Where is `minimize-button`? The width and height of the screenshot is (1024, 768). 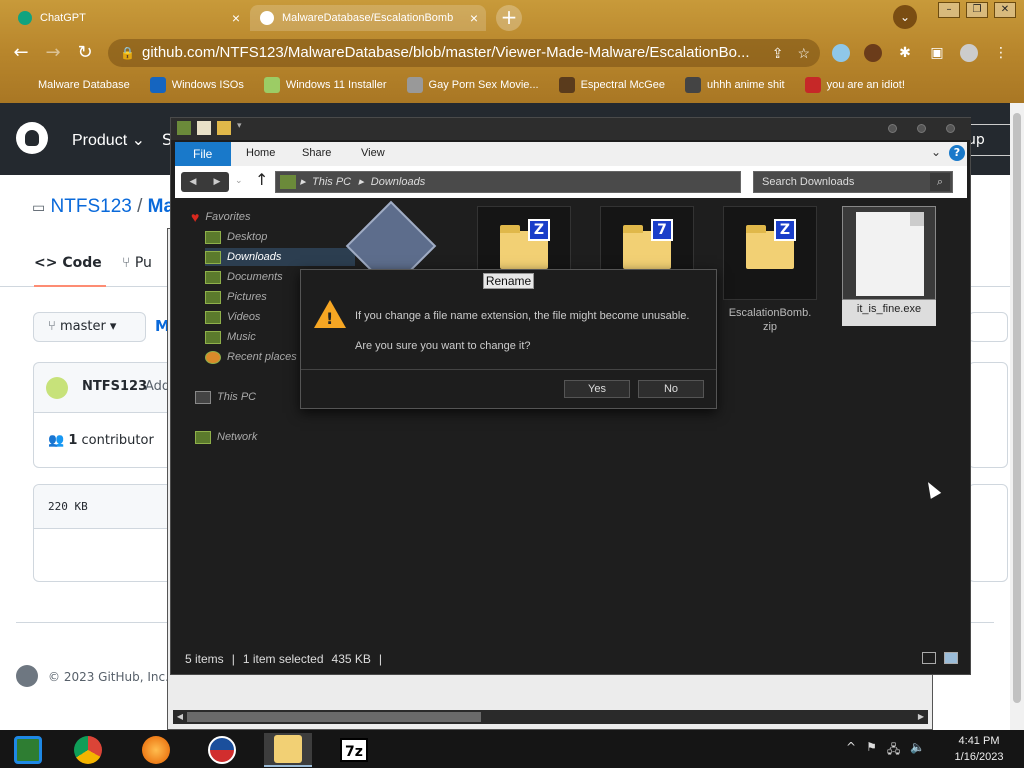
minimize-button is located at coordinates (892, 128).